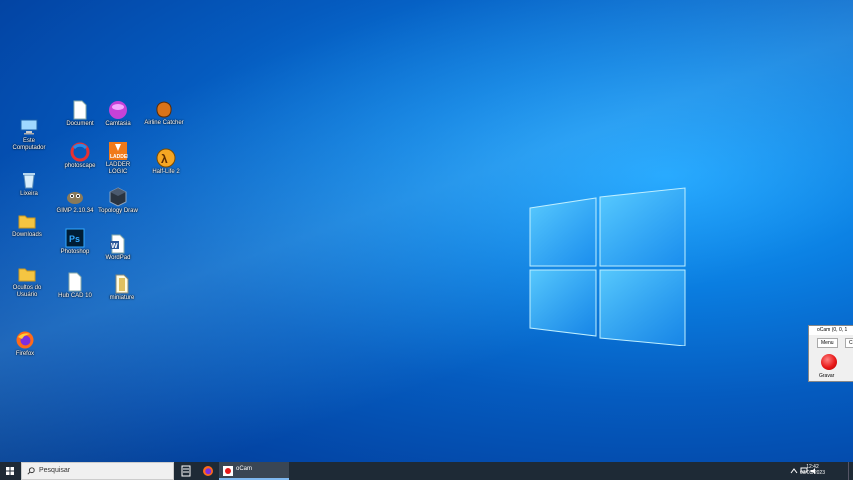 This screenshot has width=853, height=480. Describe the element at coordinates (607, 266) in the screenshot. I see `windows-logo` at that location.